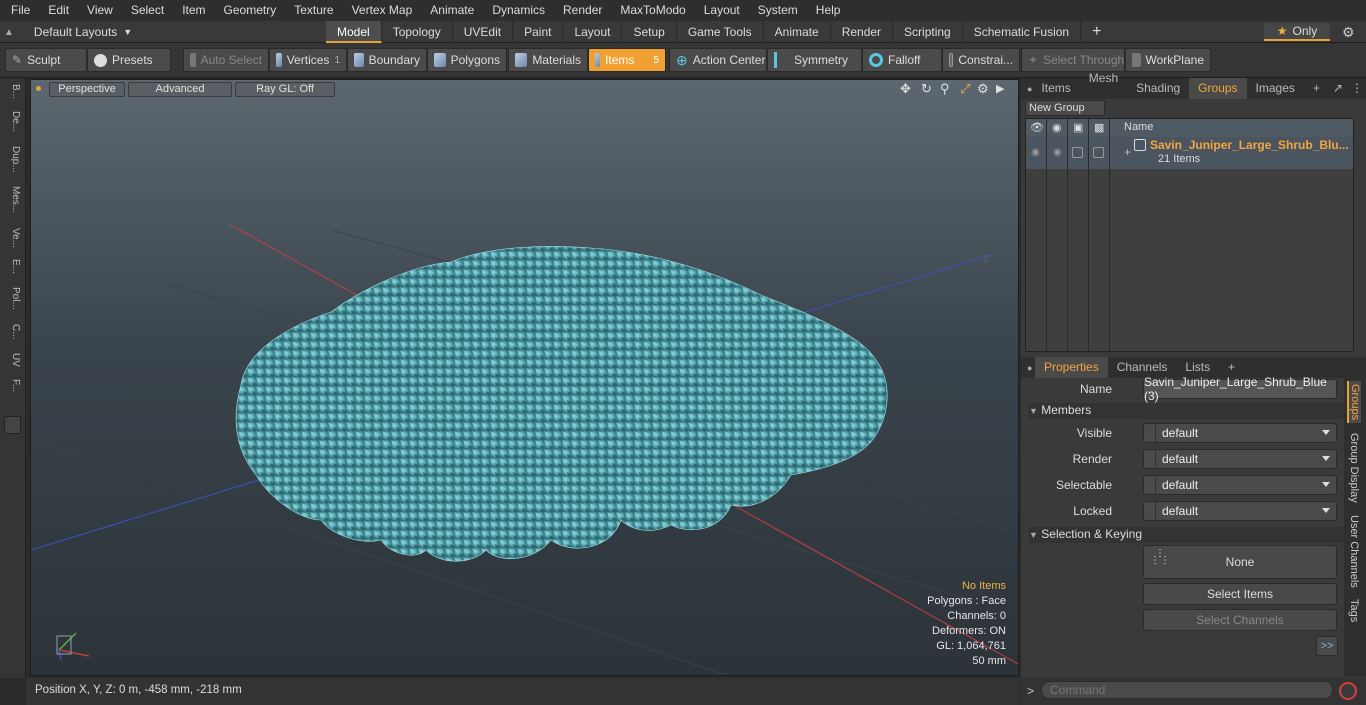 Image resolution: width=1366 pixels, height=705 pixels. I want to click on new-group-button: New Group, so click(1065, 108).